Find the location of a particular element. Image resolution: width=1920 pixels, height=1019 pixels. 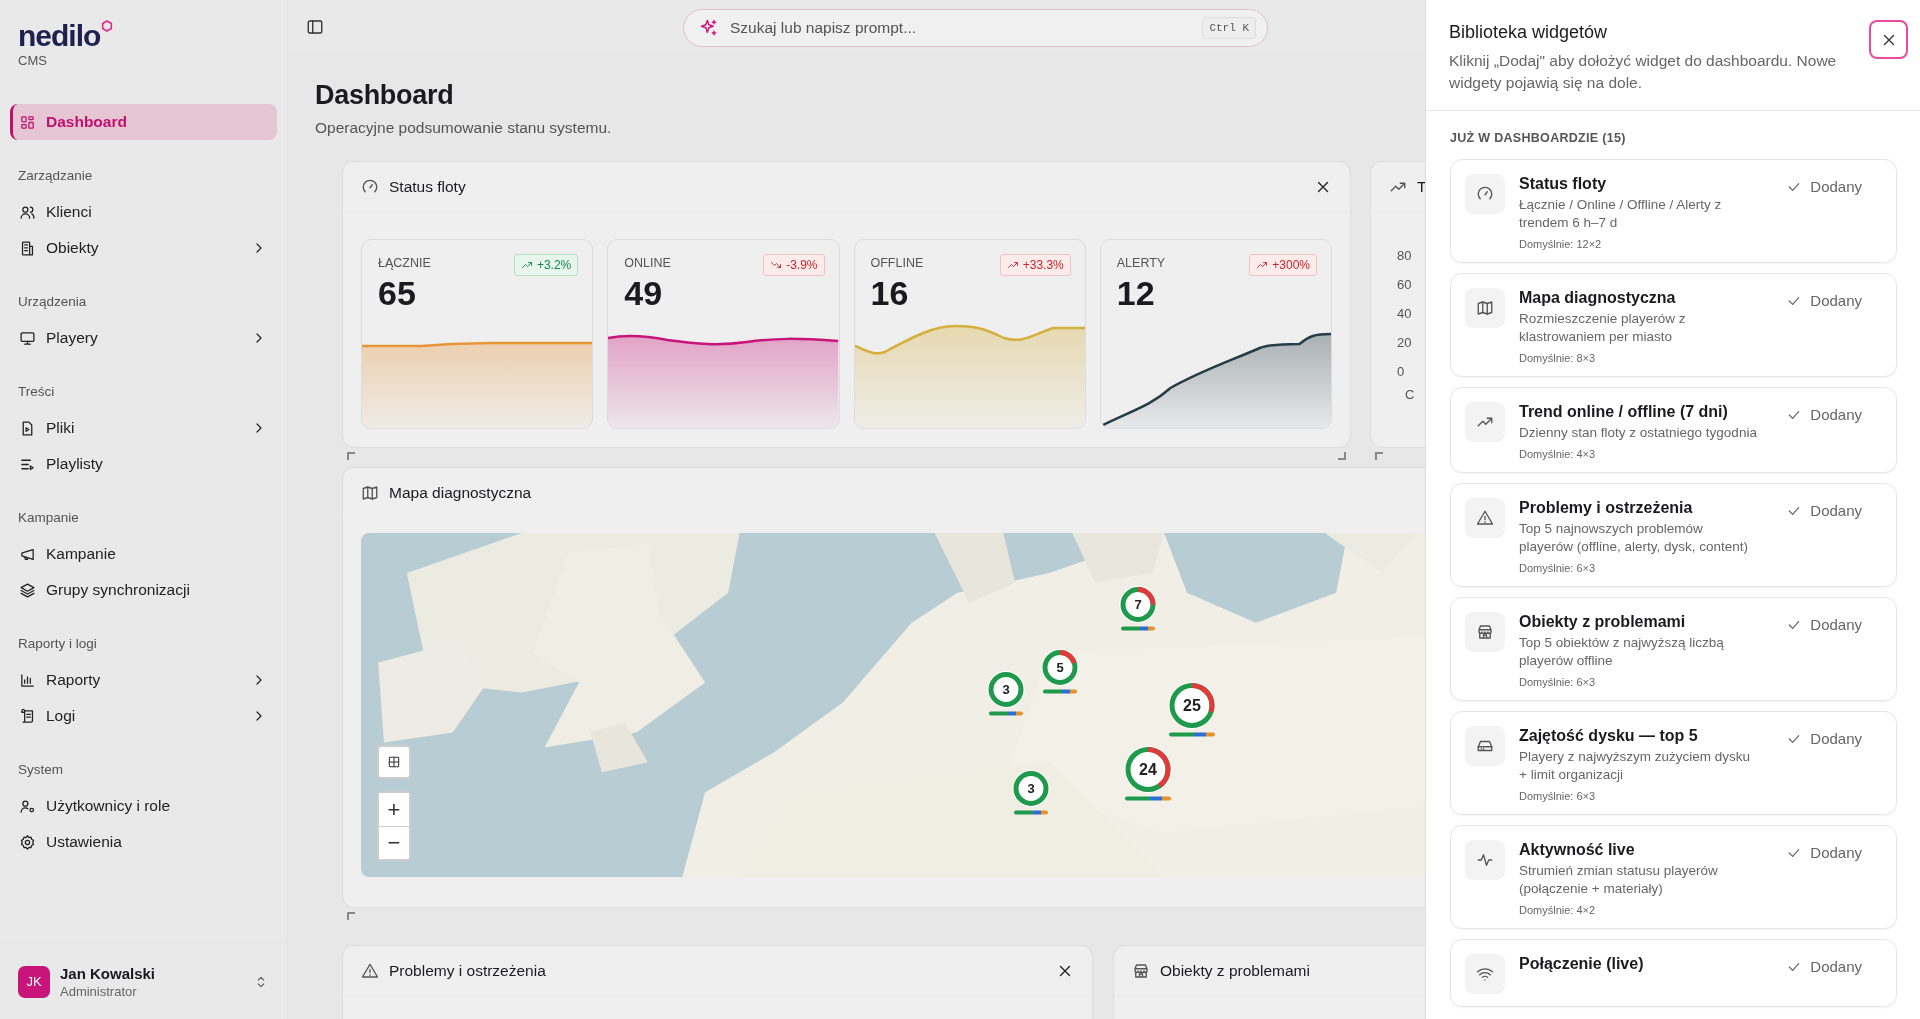

axis-label: C is located at coordinates (1410, 395).